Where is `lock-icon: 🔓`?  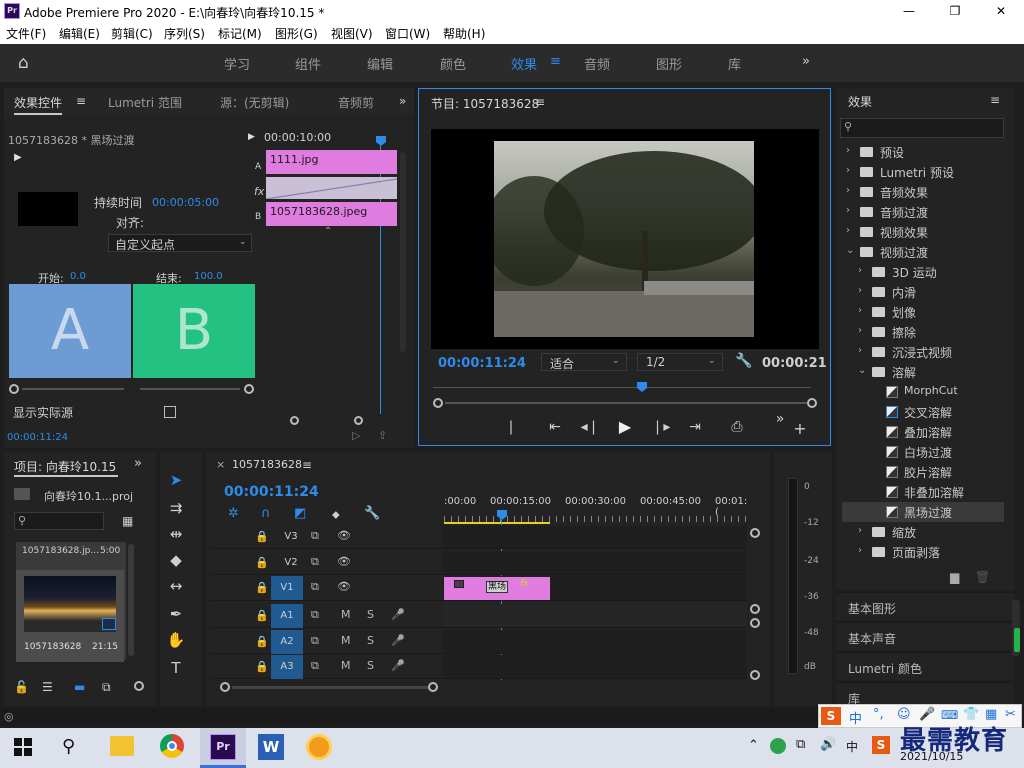 lock-icon: 🔓 is located at coordinates (21, 687).